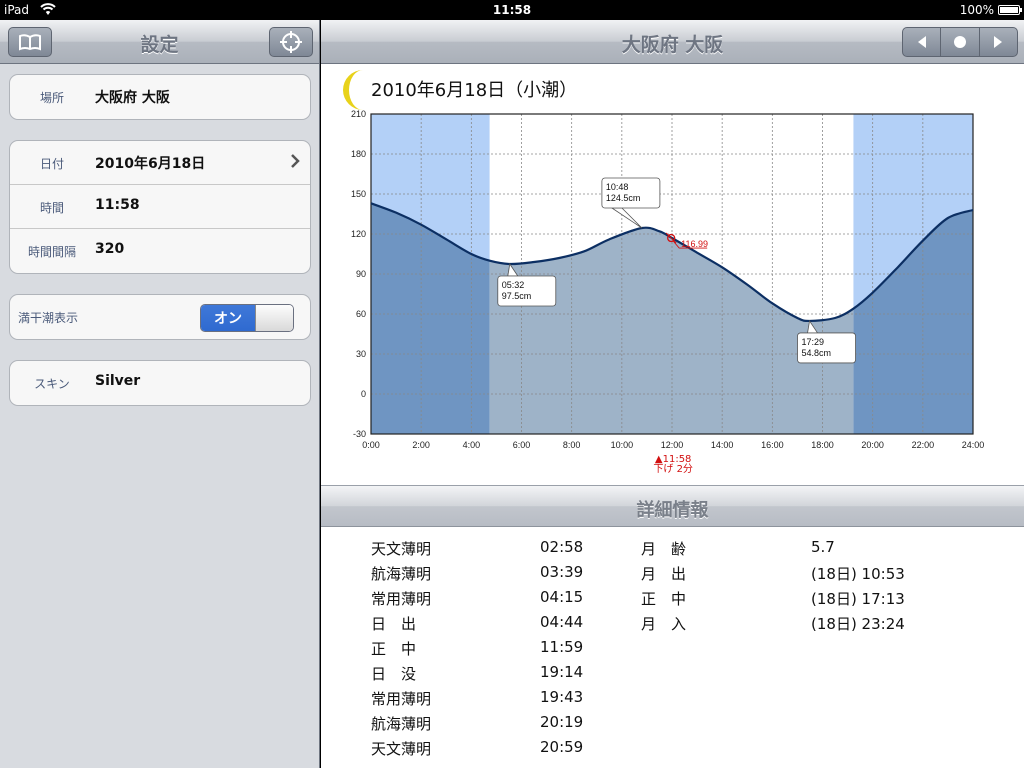 This screenshot has width=1024, height=768. I want to click on y-tick-label: 90, so click(361, 274).